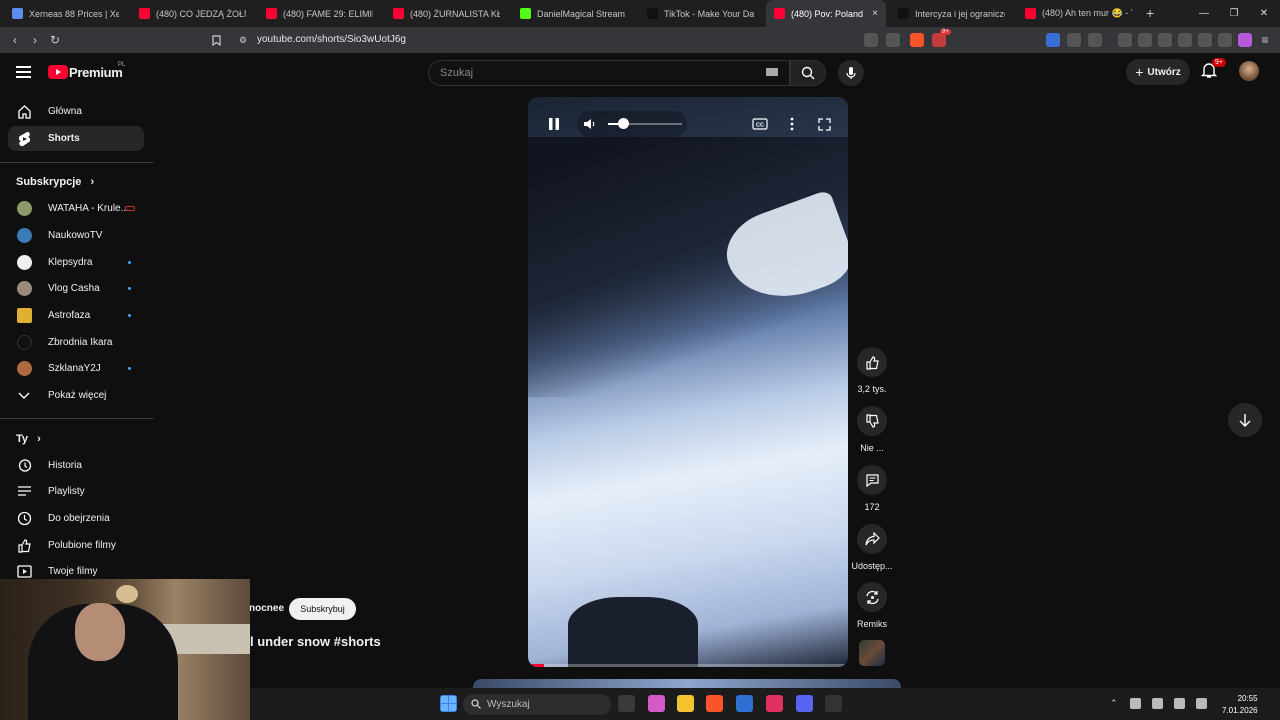 This screenshot has width=1280, height=720. Describe the element at coordinates (28, 439) in the screenshot. I see `you-heading: Ty ›` at that location.